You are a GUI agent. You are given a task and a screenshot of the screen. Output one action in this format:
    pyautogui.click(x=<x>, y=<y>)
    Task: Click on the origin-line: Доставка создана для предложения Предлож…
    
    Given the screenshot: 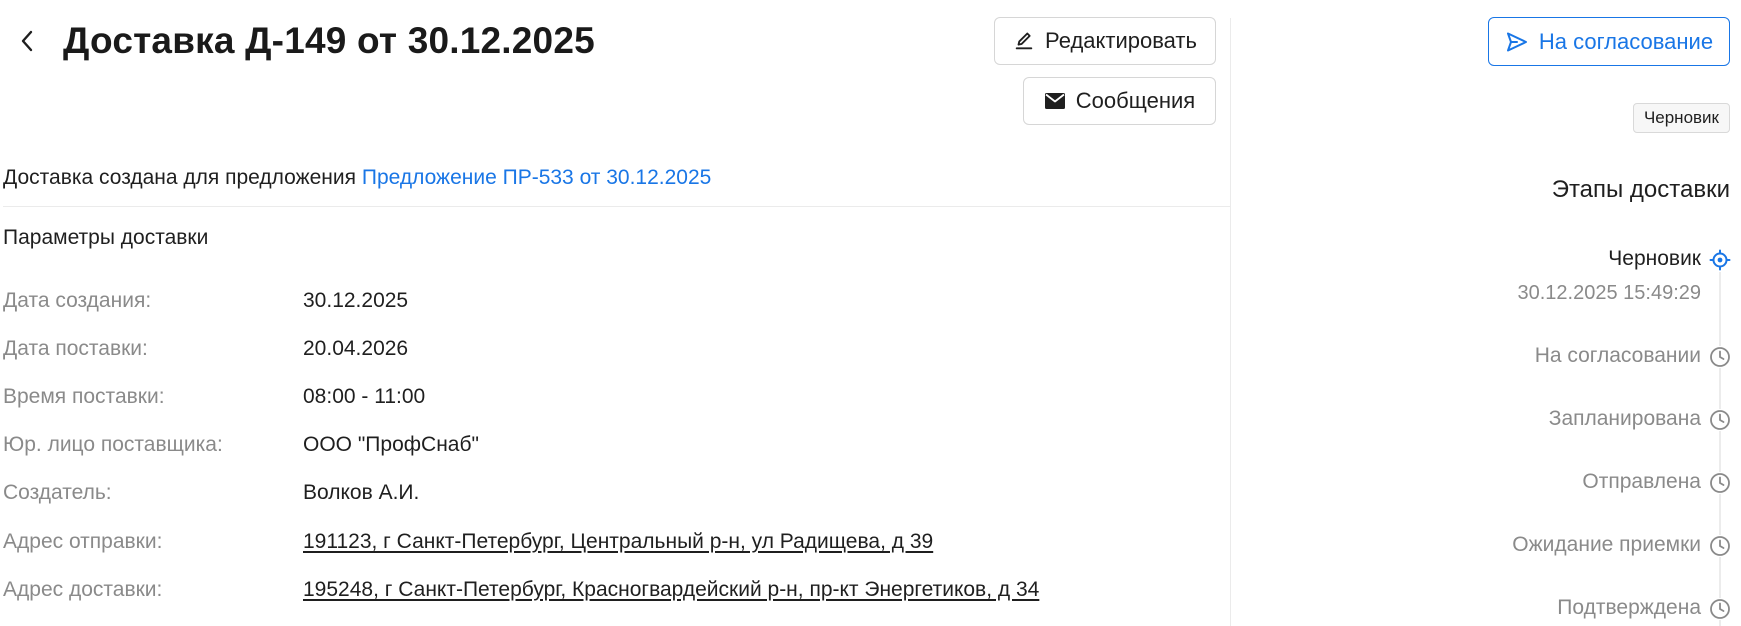 What is the action you would take?
    pyautogui.click(x=357, y=178)
    